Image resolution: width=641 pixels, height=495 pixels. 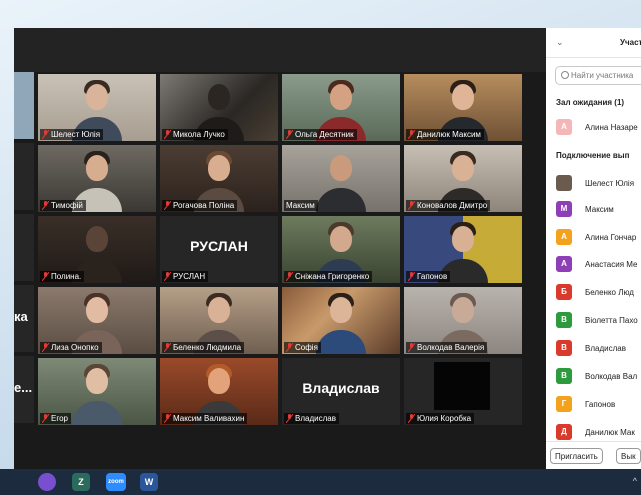 I want to click on participant-name-large: ка, so click(x=21, y=316).